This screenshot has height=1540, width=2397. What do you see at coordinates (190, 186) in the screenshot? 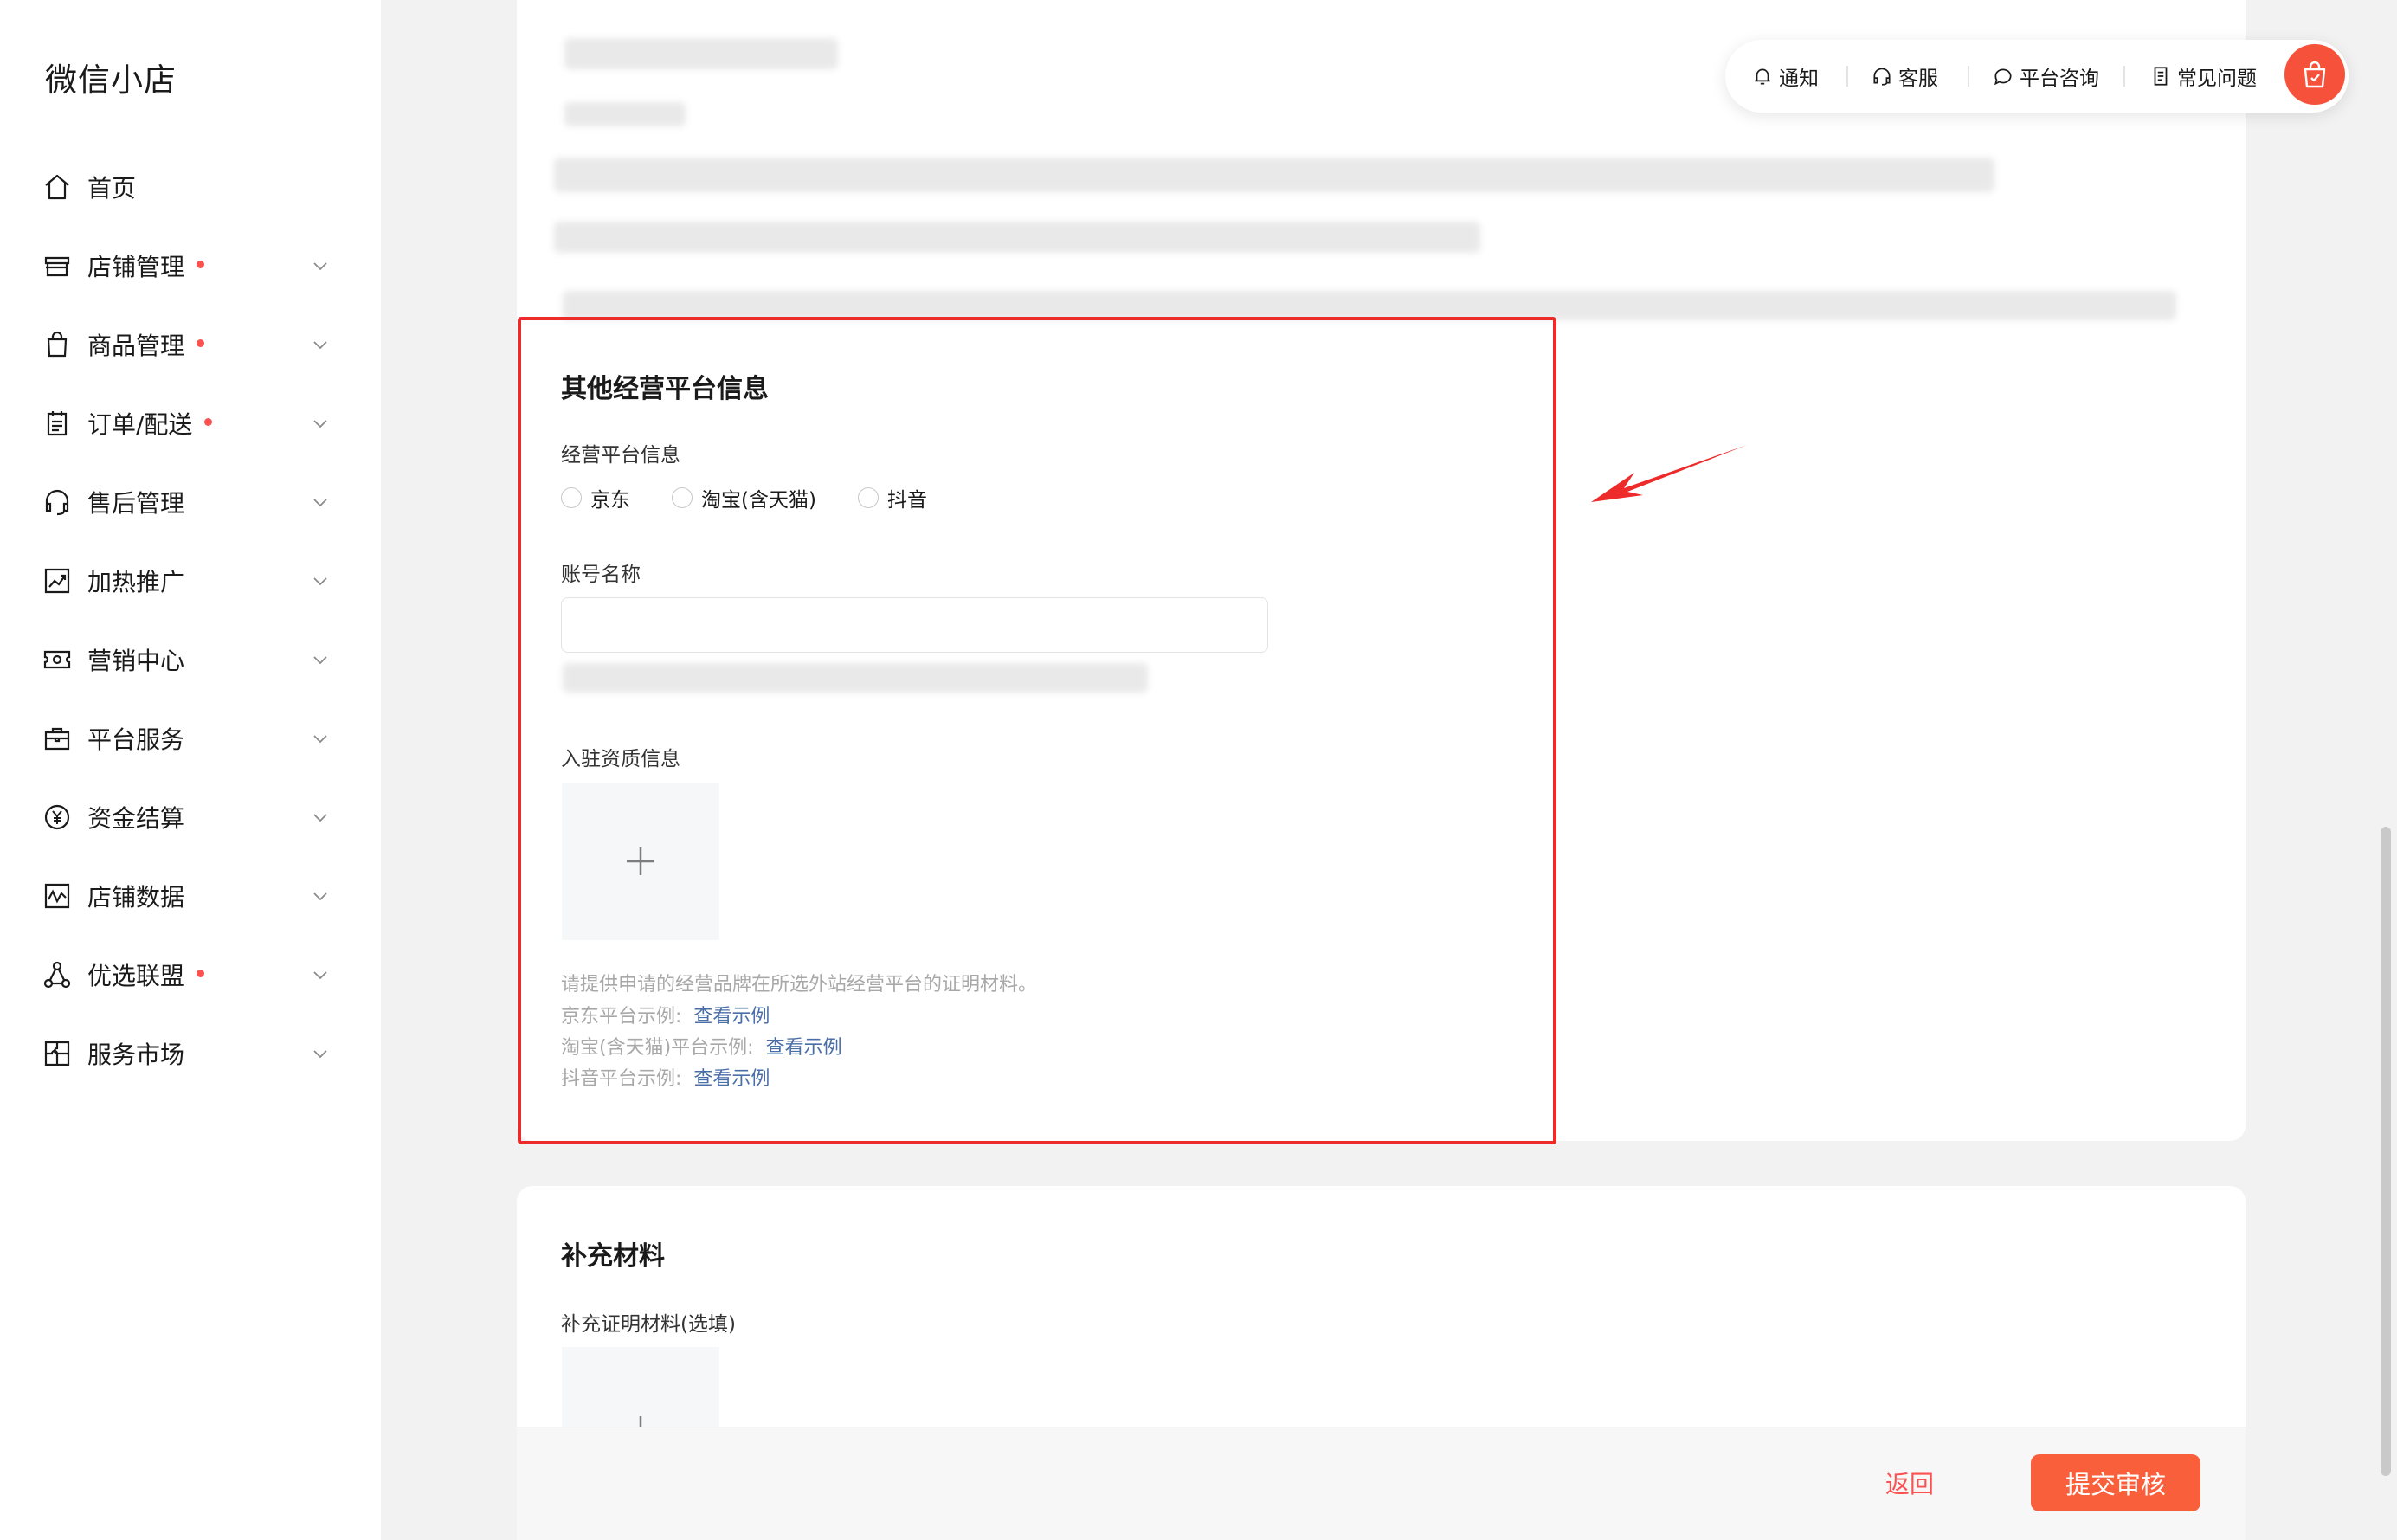
I see `sidebar-item: 首页` at bounding box center [190, 186].